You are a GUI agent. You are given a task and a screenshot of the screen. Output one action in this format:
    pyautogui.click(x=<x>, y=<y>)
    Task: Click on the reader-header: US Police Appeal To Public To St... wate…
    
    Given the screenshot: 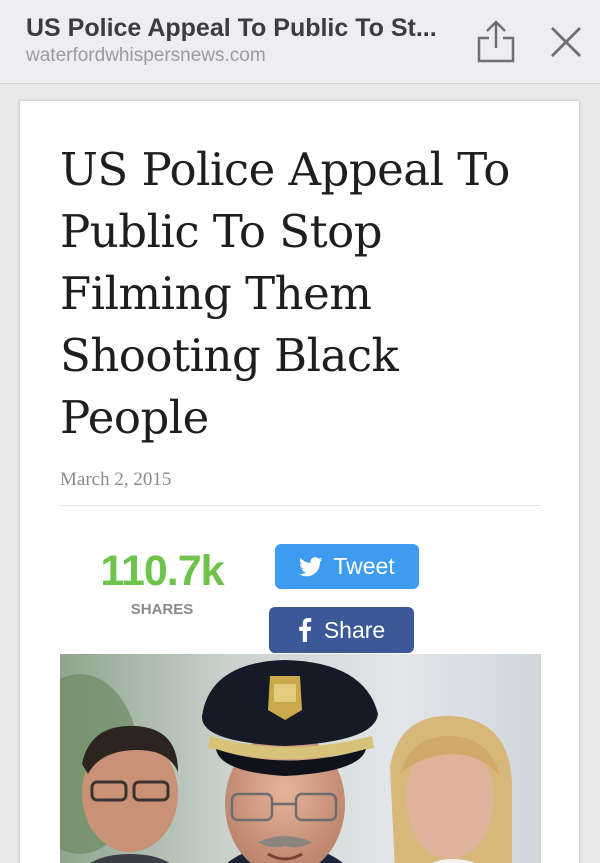 What is the action you would take?
    pyautogui.click(x=300, y=42)
    